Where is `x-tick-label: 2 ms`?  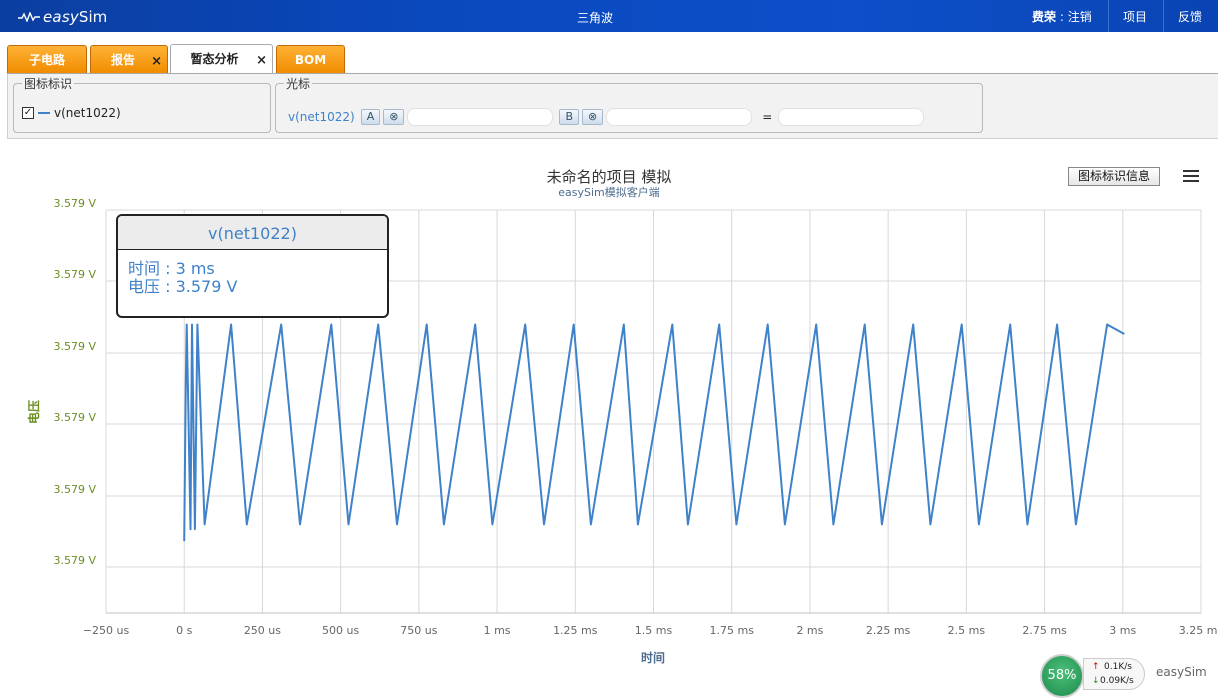
x-tick-label: 2 ms is located at coordinates (809, 630).